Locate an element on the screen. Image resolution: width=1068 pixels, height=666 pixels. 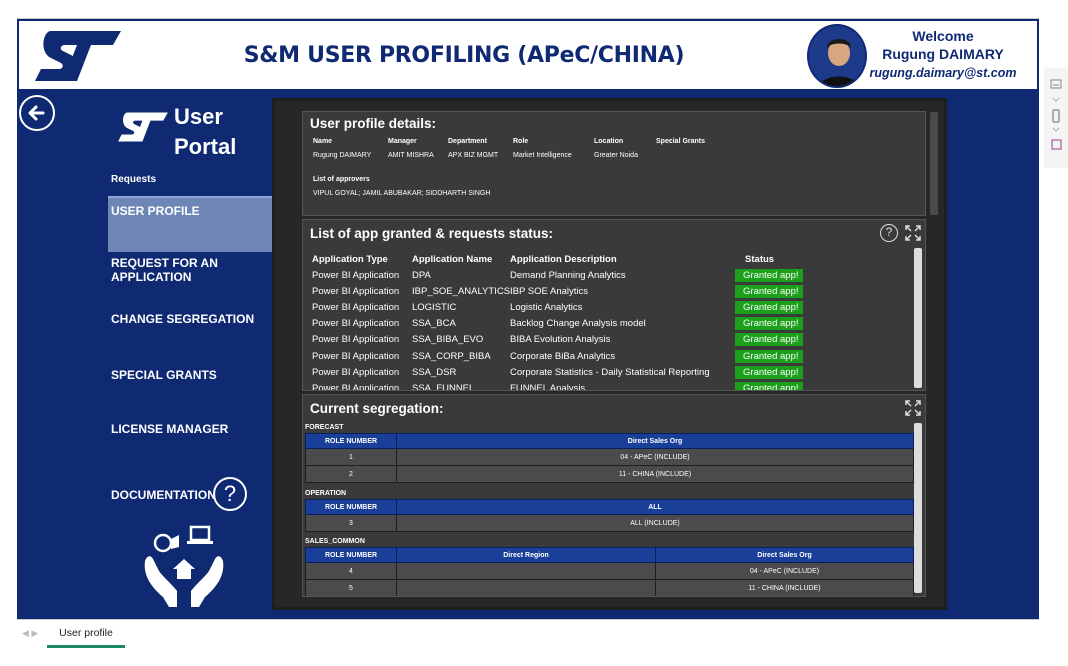
header-special-grants: Special Grants is located at coordinates (681, 141).